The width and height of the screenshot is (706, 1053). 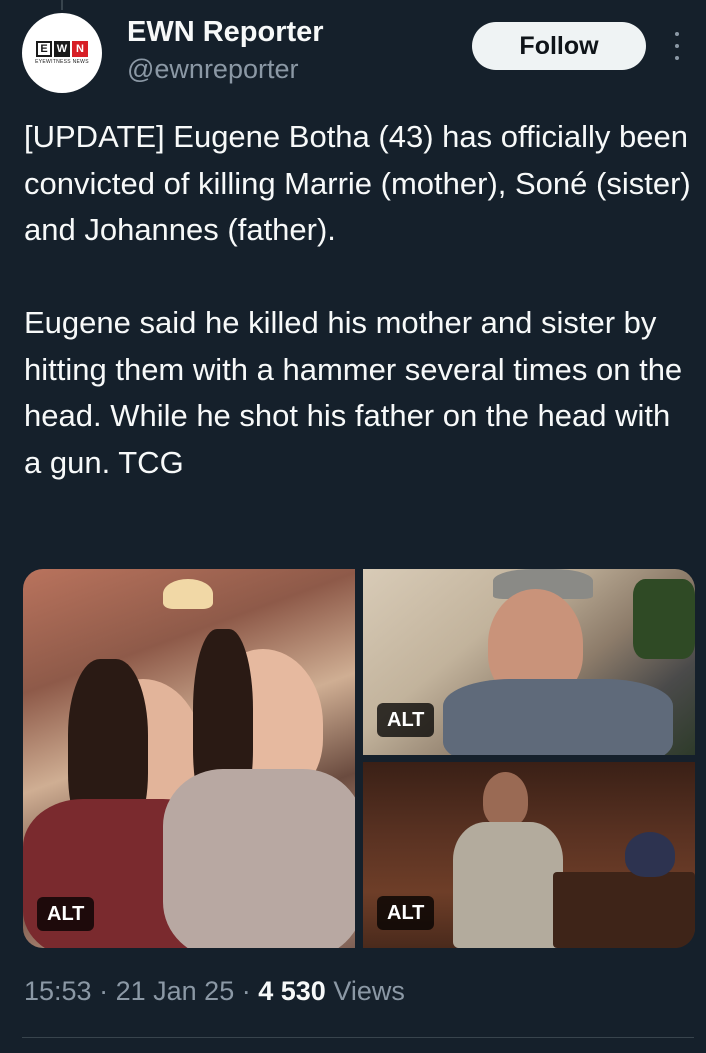 I want to click on plaid-shirt, so click(x=558, y=717).